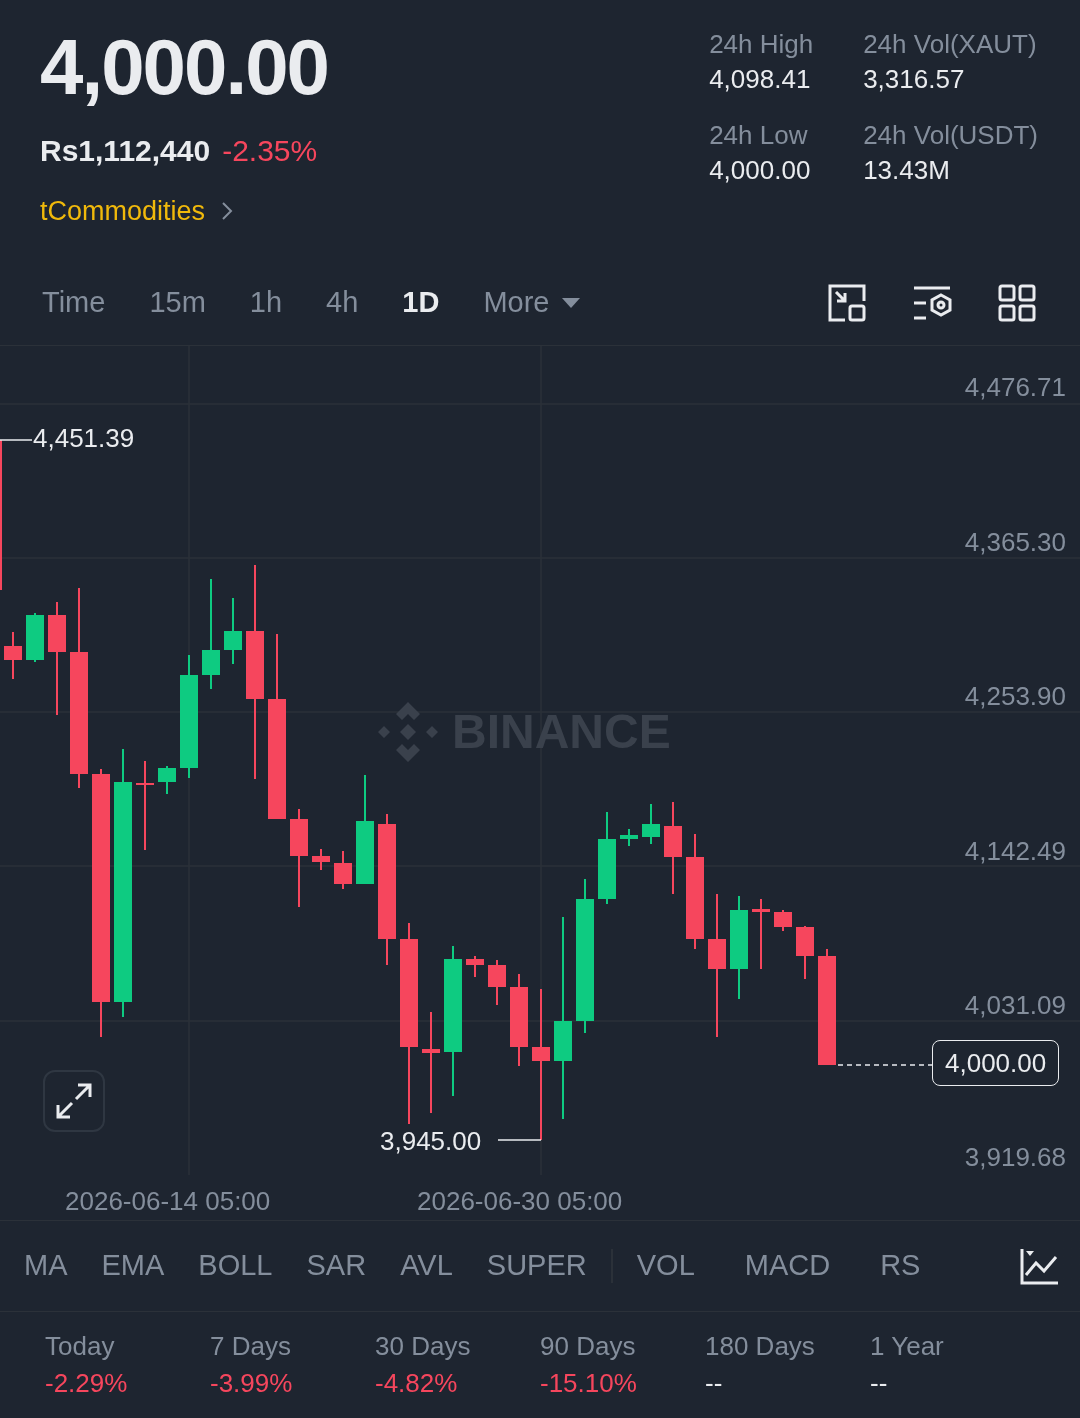 This screenshot has width=1080, height=1418. I want to click on period-label: 30 Days, so click(423, 1346).